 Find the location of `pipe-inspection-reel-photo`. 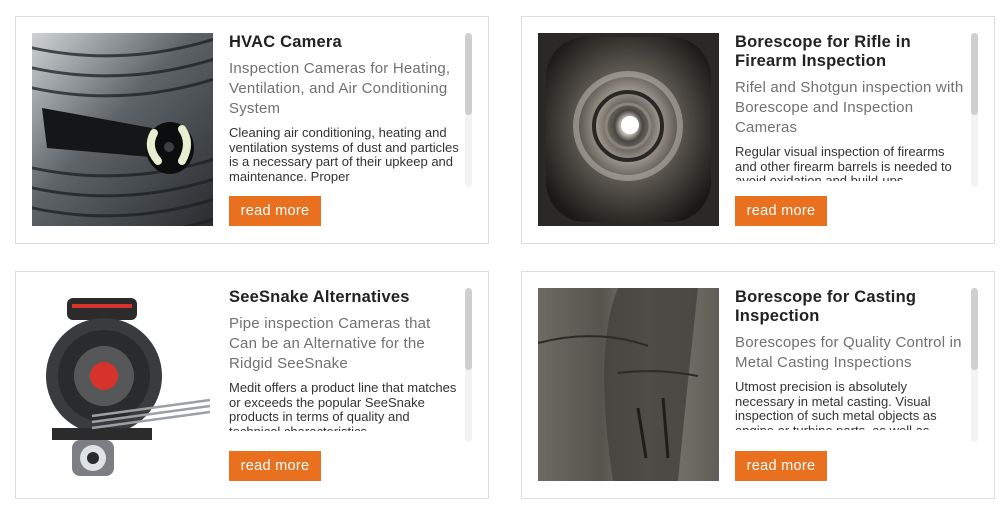

pipe-inspection-reel-photo is located at coordinates (122, 384).